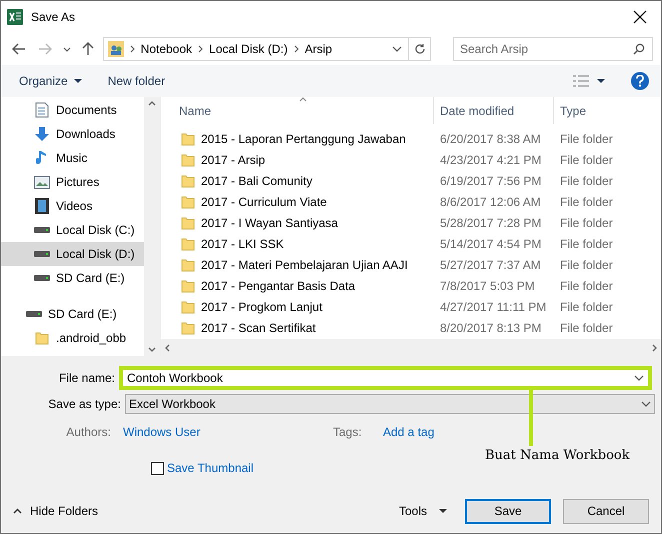 This screenshot has width=662, height=534. What do you see at coordinates (411, 306) in the screenshot?
I see `file-row: 2017 - Progkom Lanjut 4/27/2017 11:11 PM File folder` at bounding box center [411, 306].